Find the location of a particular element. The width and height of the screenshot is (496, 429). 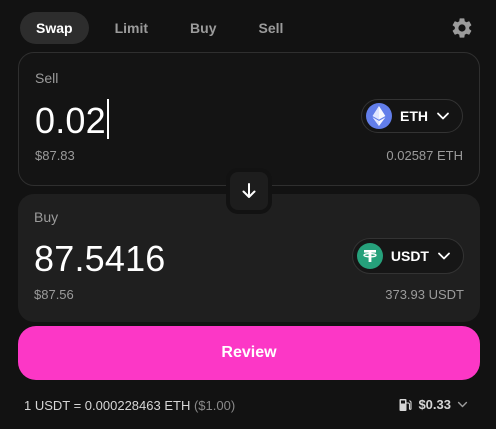

gas-fee: $0.33 is located at coordinates (433, 404).